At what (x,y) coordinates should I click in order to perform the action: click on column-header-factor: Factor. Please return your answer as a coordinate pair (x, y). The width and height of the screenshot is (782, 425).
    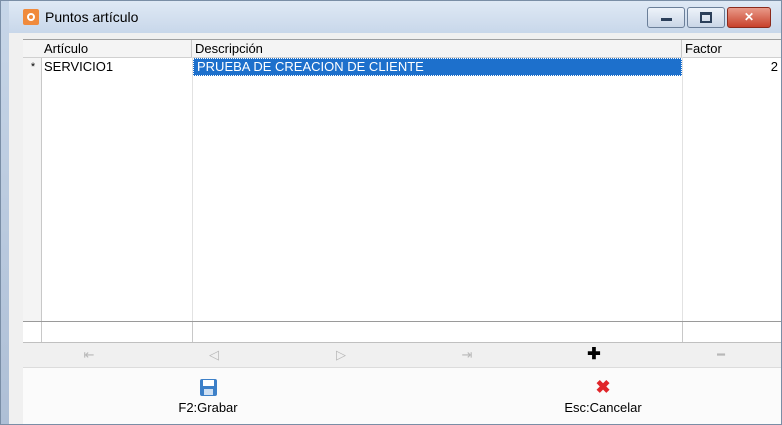
    Looking at the image, I should click on (731, 48).